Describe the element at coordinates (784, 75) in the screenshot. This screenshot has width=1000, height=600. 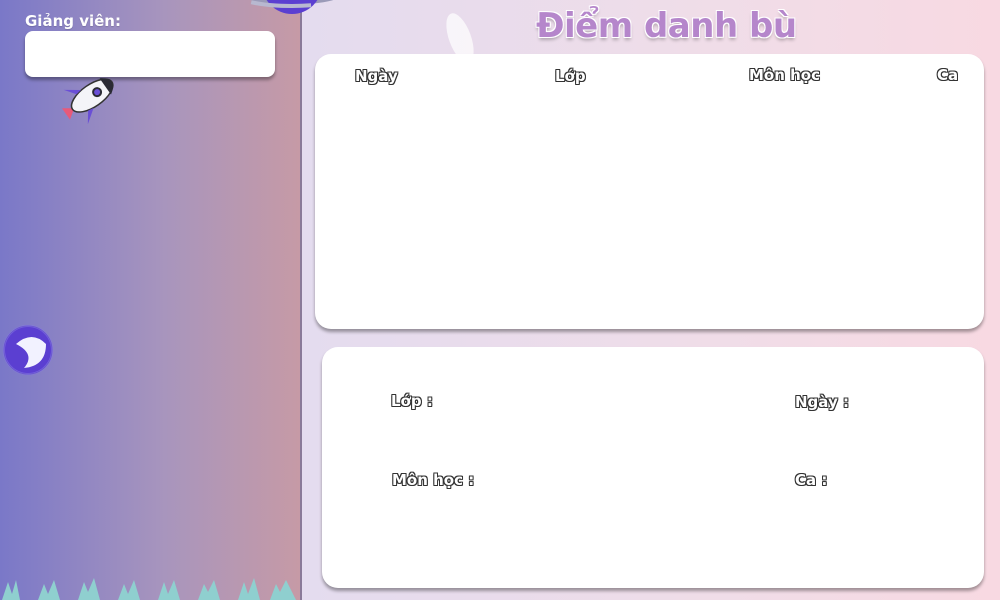
I see `column-header-subject: Môn học` at that location.